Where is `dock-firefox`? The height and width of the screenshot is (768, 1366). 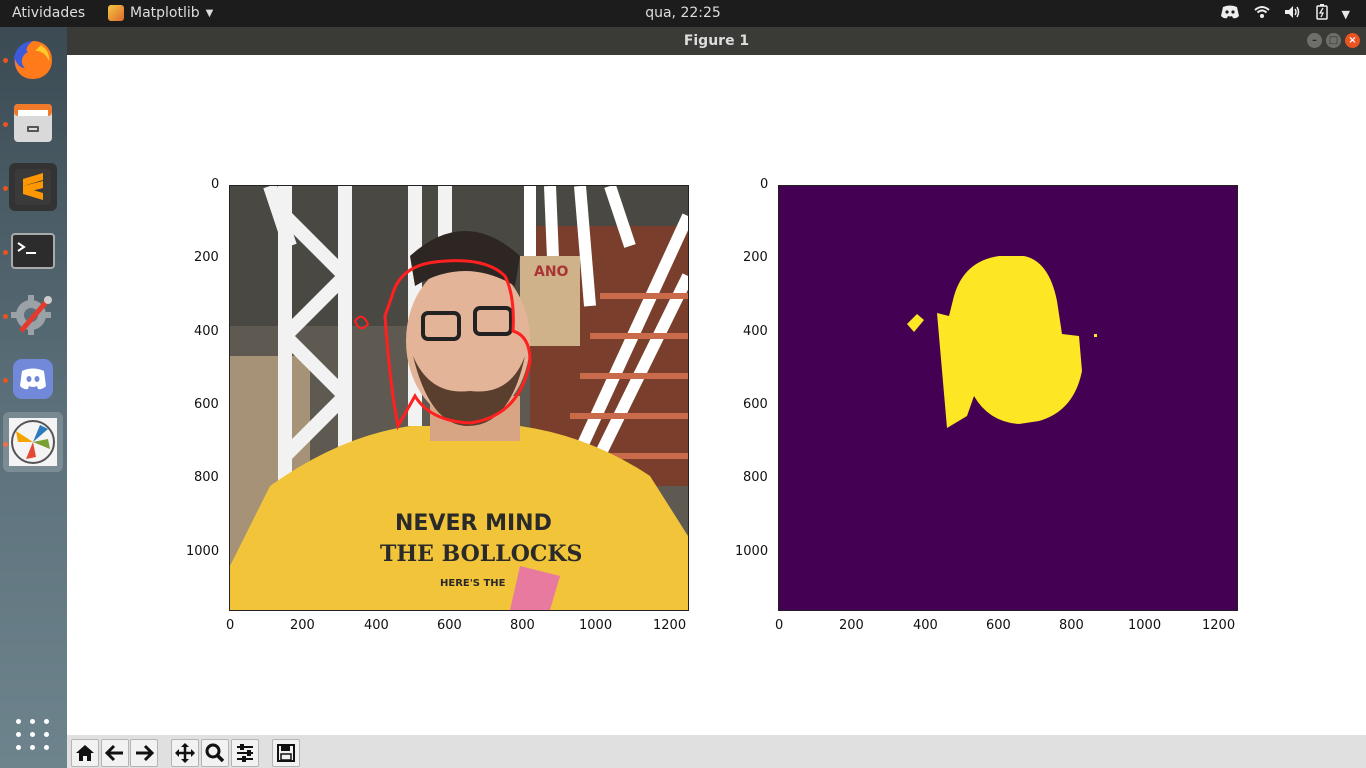 dock-firefox is located at coordinates (33, 59).